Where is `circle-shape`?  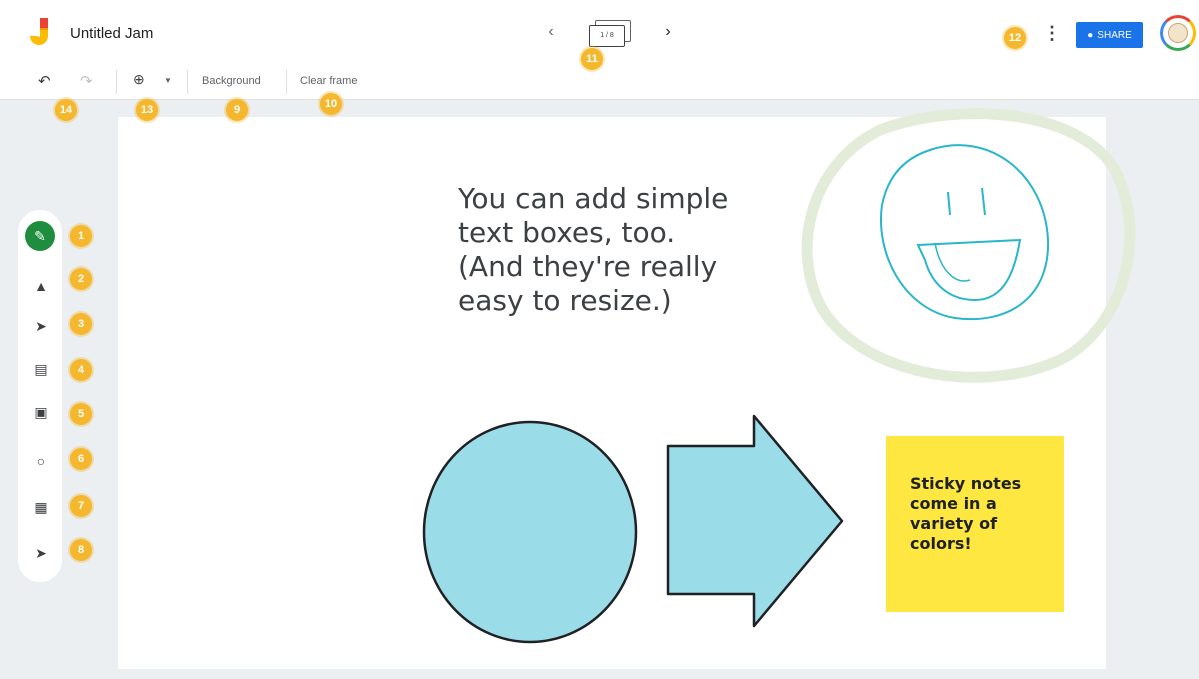 circle-shape is located at coordinates (530, 532).